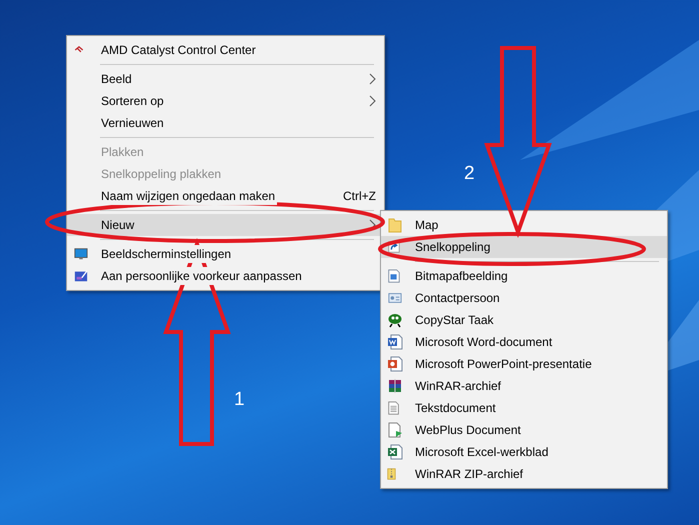  What do you see at coordinates (524, 386) in the screenshot?
I see `menu-item: WinRAR-archief` at bounding box center [524, 386].